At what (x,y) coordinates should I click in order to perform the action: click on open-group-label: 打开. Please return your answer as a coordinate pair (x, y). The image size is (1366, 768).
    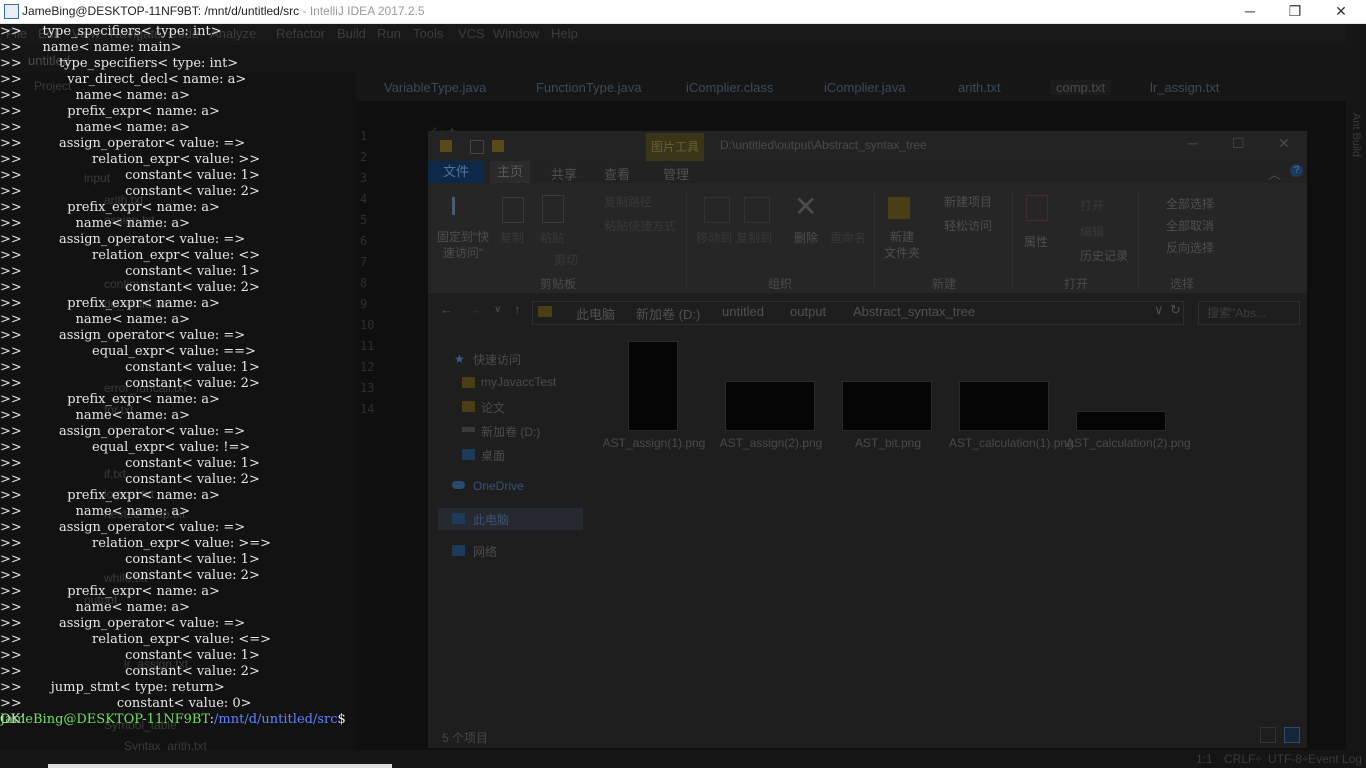
    Looking at the image, I should click on (1076, 284).